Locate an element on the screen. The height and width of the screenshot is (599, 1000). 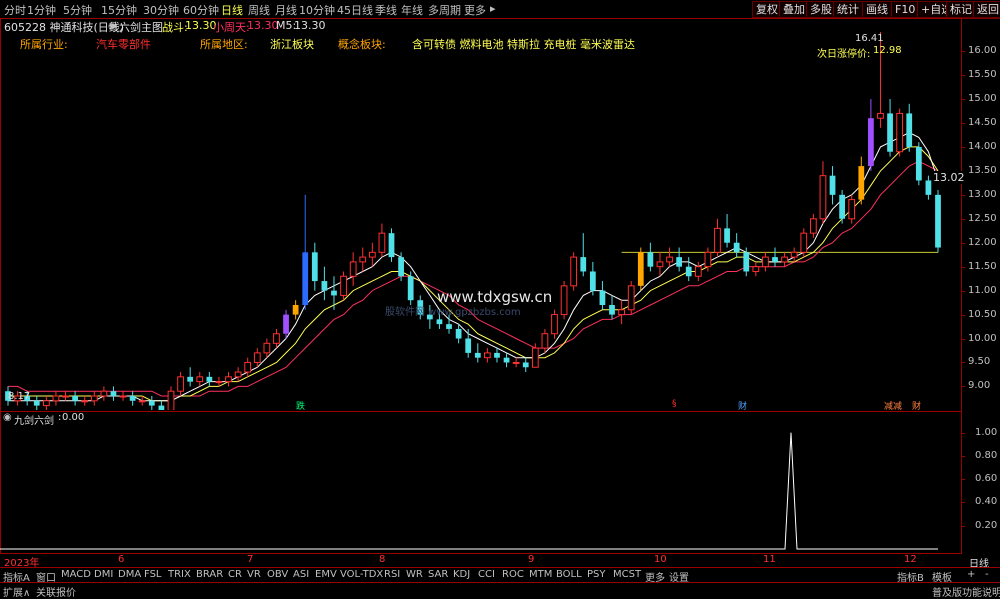
zoom-in-button: + is located at coordinates (971, 574).